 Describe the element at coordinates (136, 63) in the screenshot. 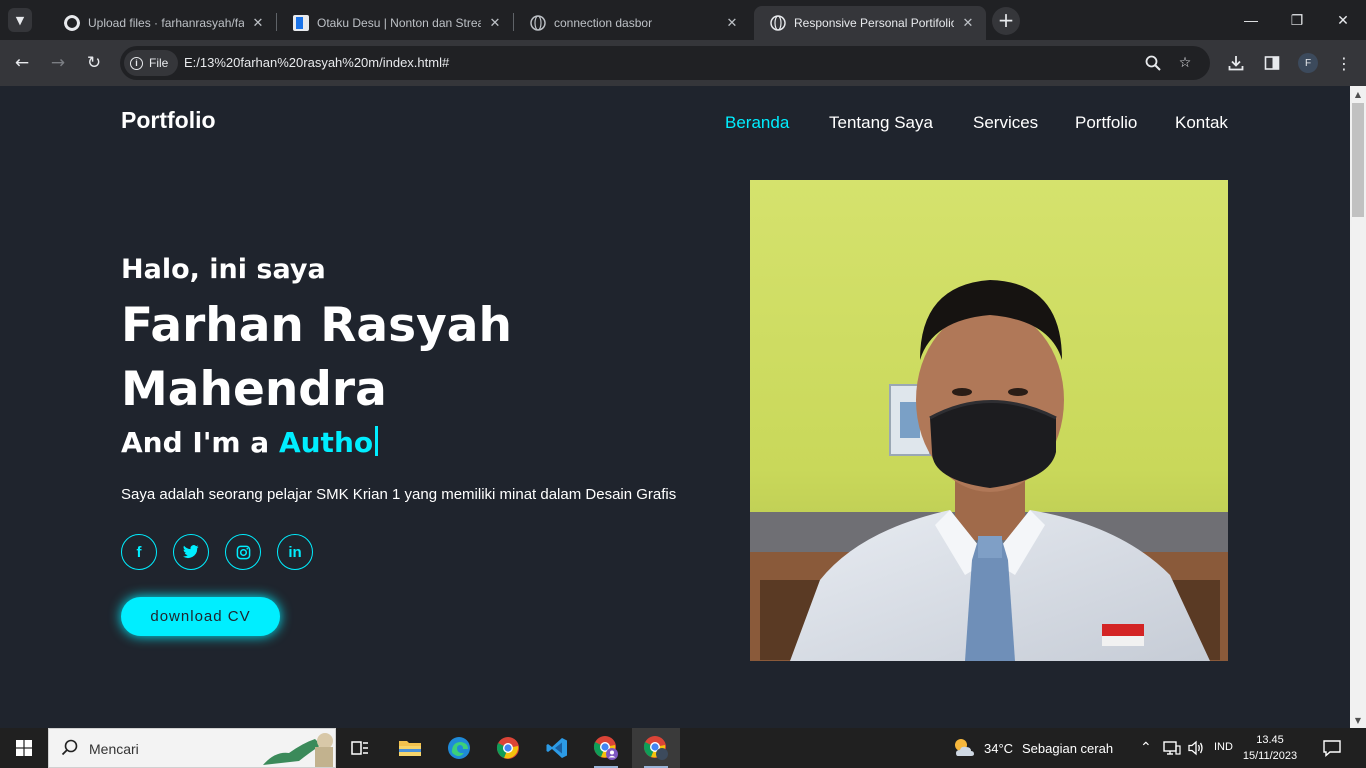

I see `info-icon: i` at that location.